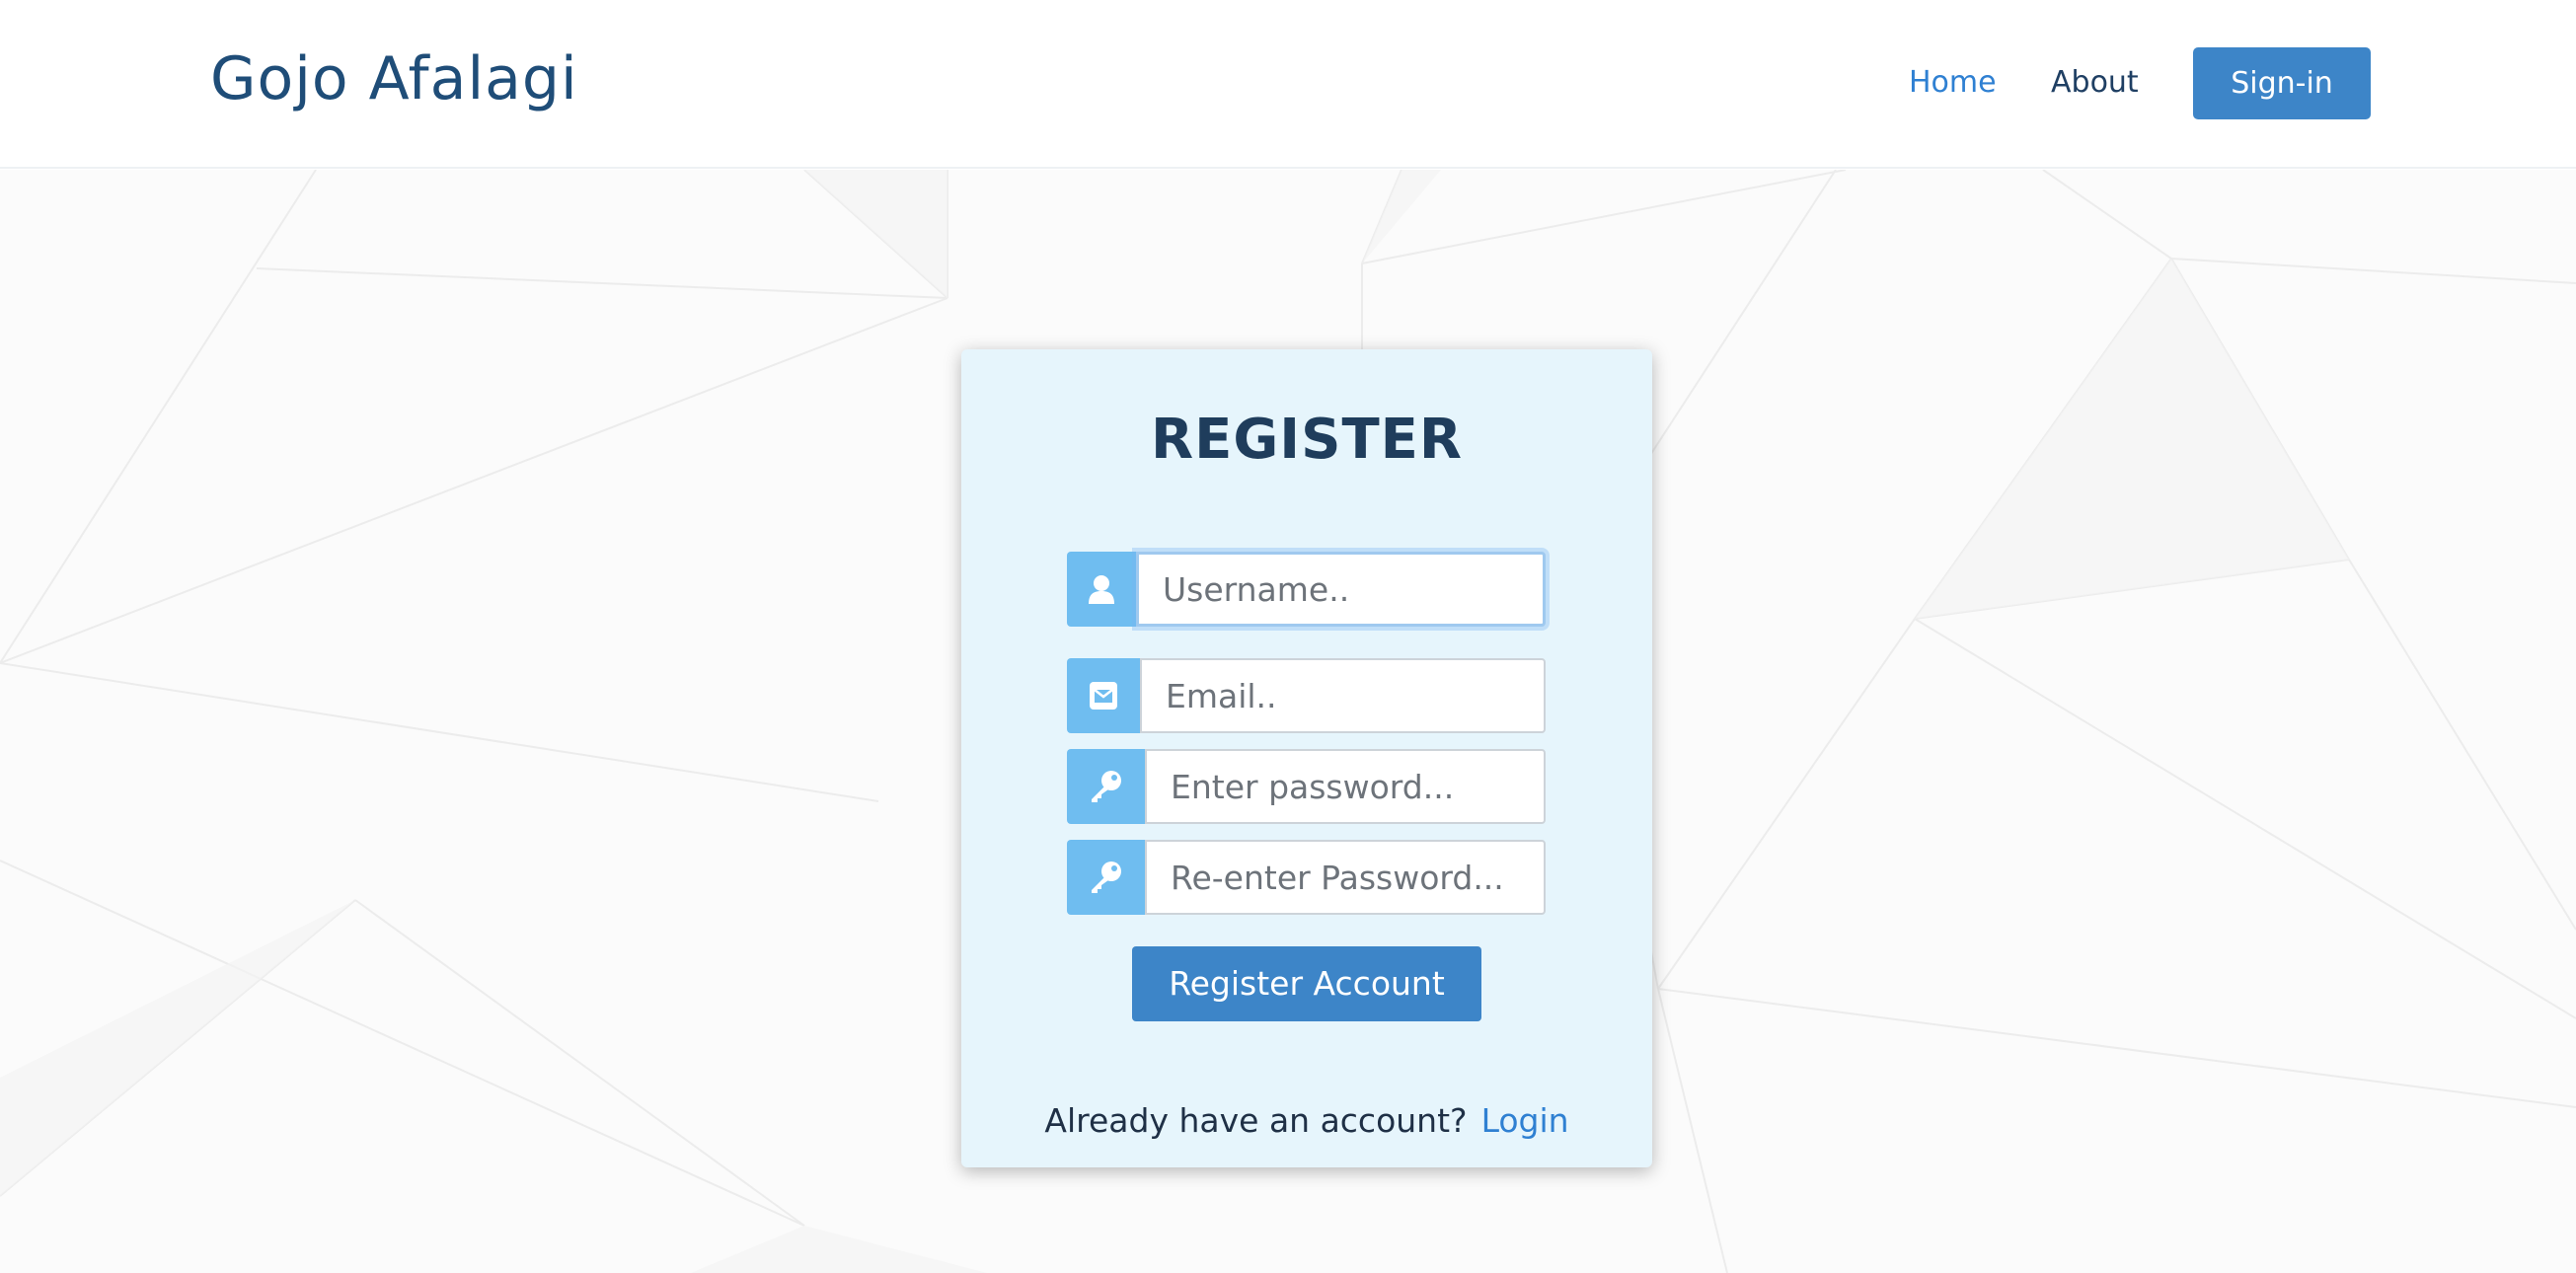 This screenshot has height=1273, width=2576. Describe the element at coordinates (1343, 695) in the screenshot. I see `email-input` at that location.